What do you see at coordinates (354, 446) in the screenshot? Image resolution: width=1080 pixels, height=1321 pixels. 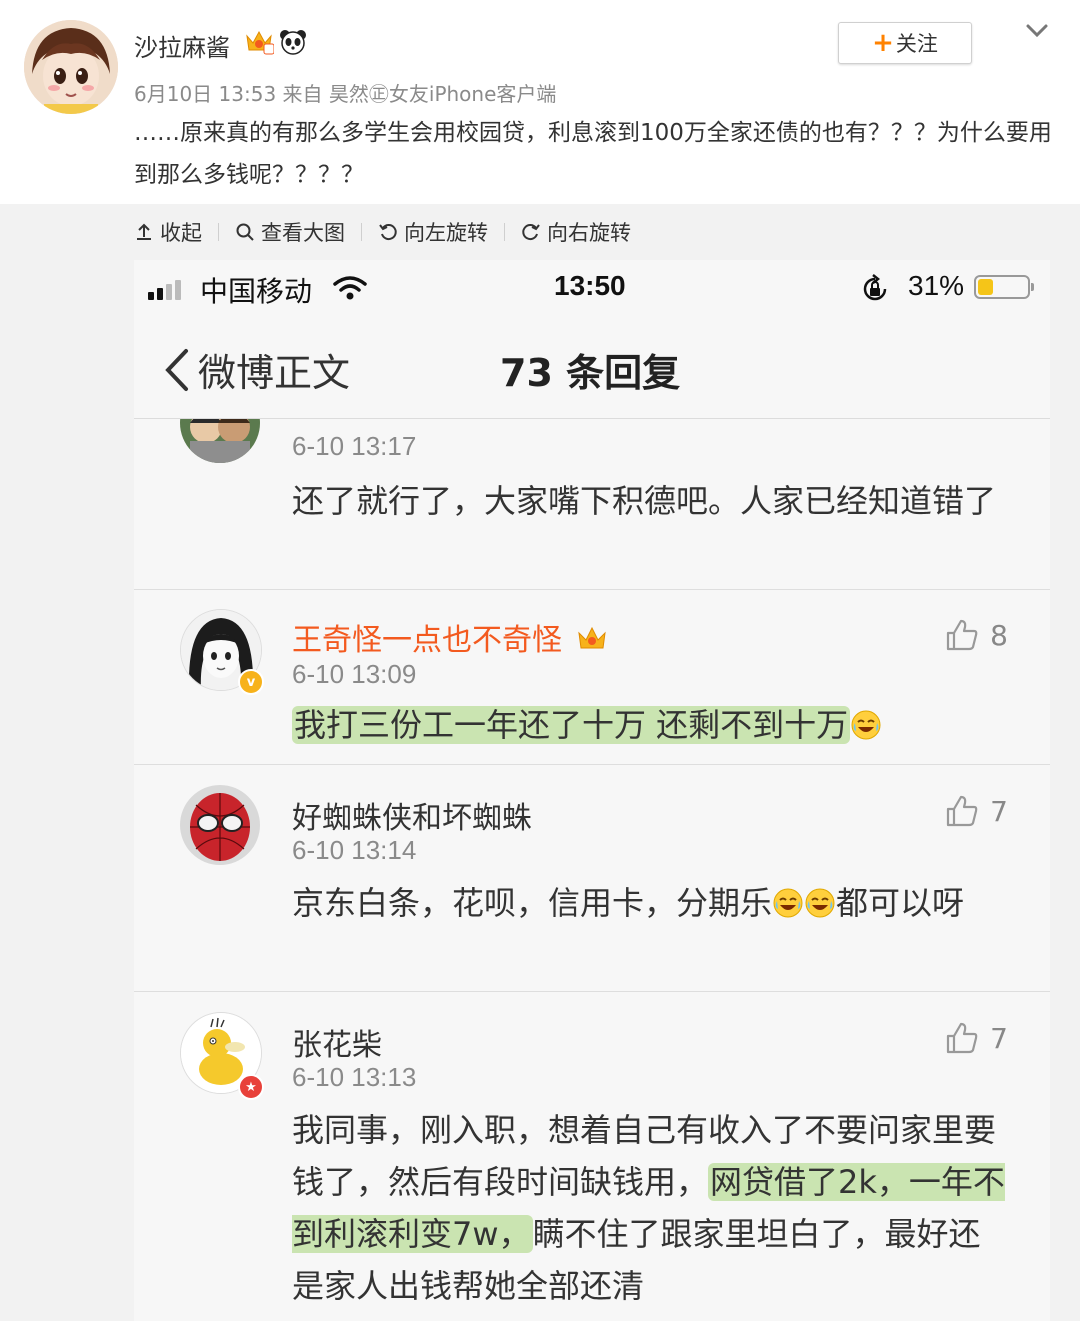 I see `comment-time: 6-10 13:17` at bounding box center [354, 446].